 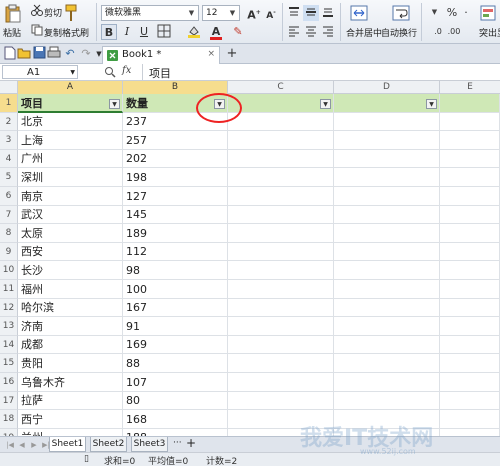 What do you see at coordinates (9, 196) in the screenshot?
I see `row-header: 6` at bounding box center [9, 196].